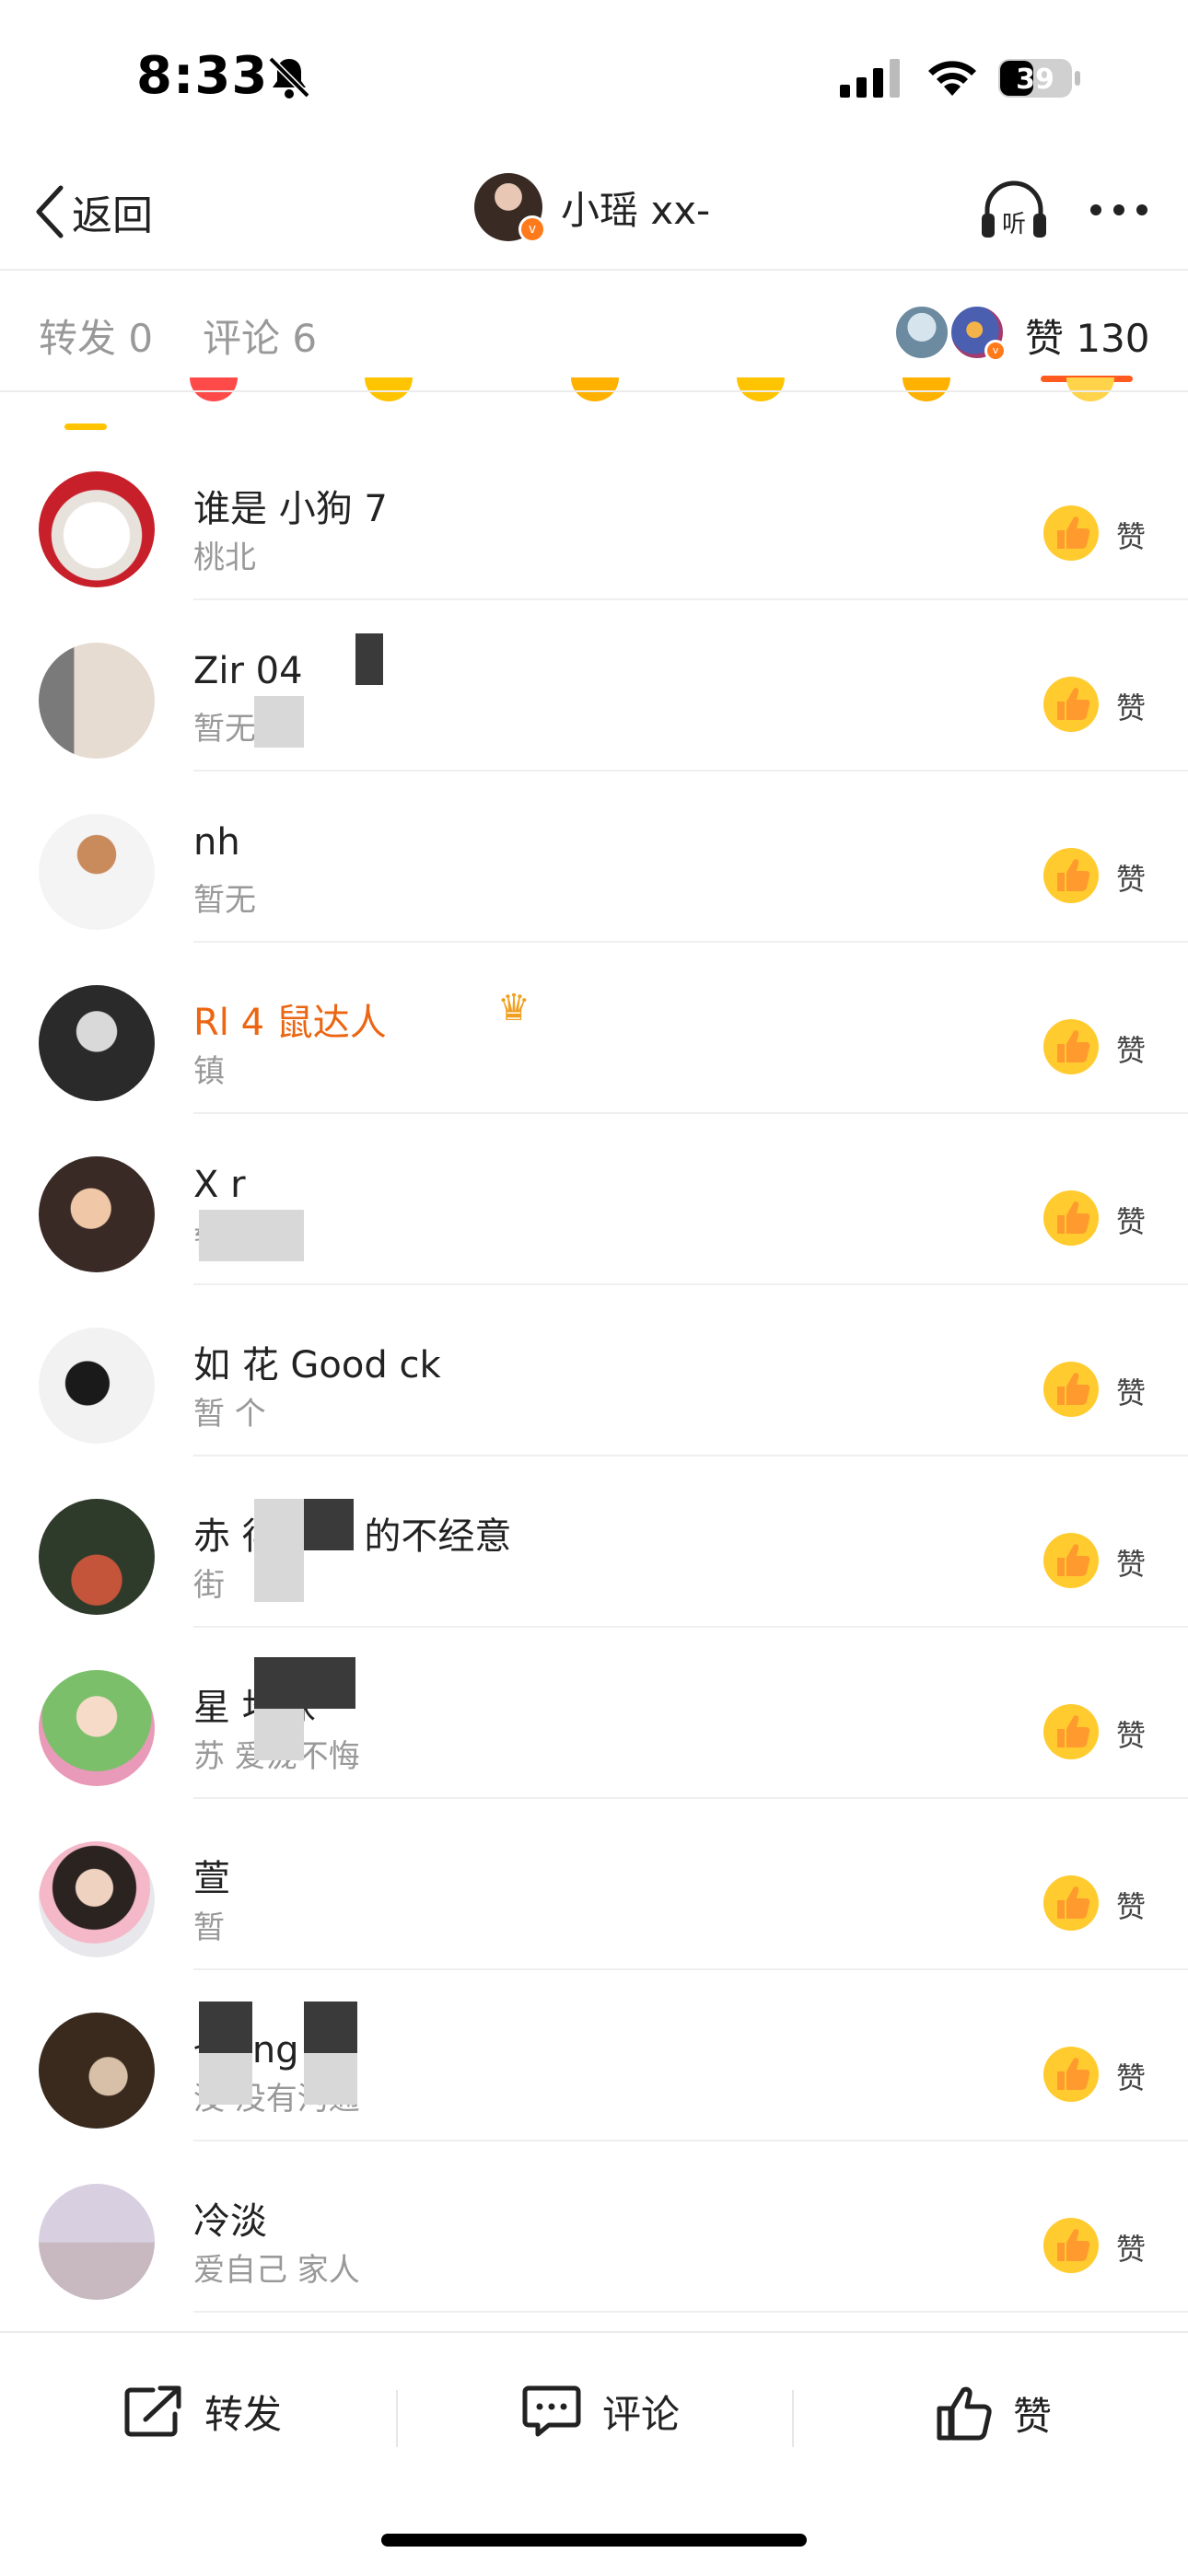 The image size is (1188, 2576). I want to click on user-name: nh, so click(216, 842).